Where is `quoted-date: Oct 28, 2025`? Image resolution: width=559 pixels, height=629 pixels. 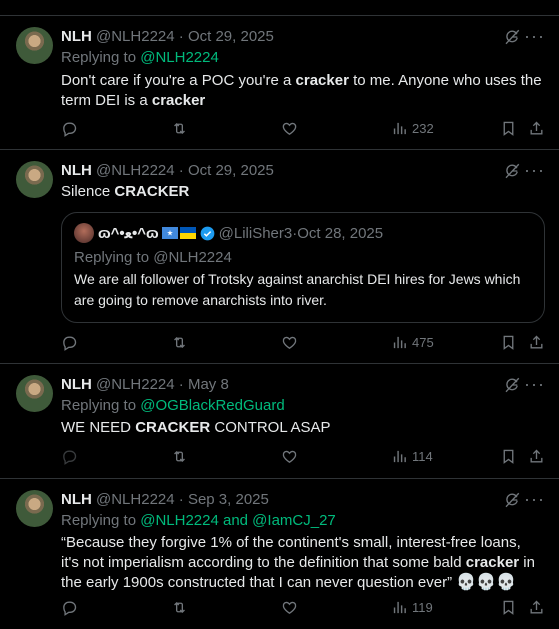
quoted-date: Oct 28, 2025 is located at coordinates (340, 233).